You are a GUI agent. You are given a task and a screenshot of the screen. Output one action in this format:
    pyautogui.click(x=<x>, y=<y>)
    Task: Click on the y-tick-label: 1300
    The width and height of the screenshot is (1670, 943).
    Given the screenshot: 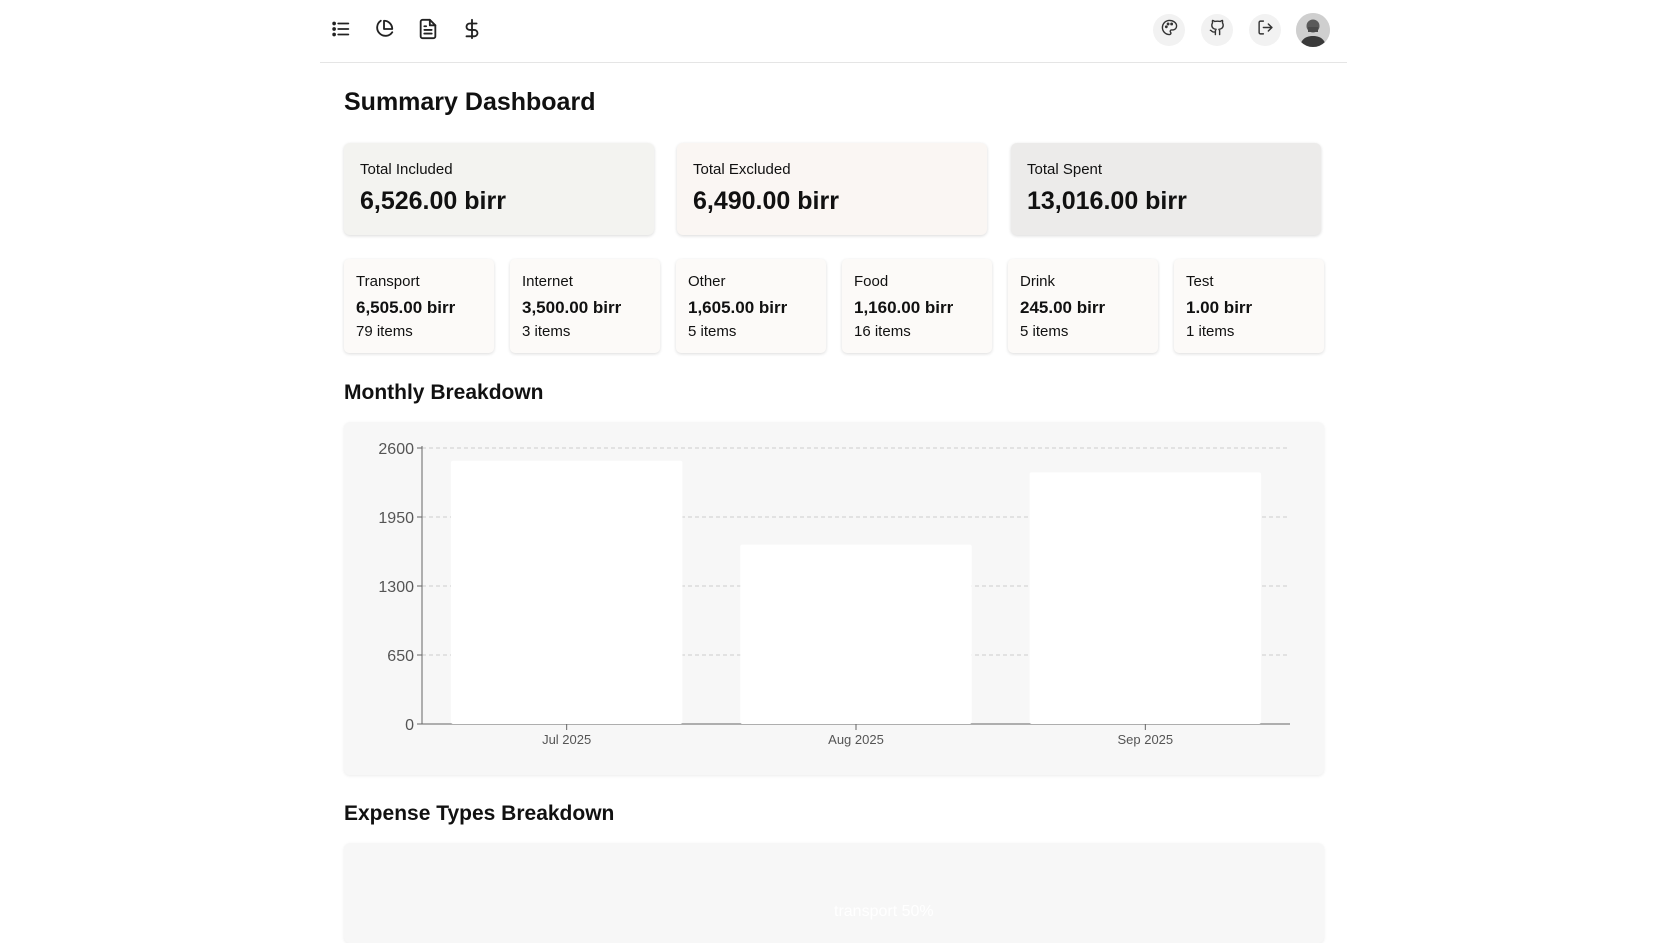 What is the action you would take?
    pyautogui.click(x=396, y=587)
    